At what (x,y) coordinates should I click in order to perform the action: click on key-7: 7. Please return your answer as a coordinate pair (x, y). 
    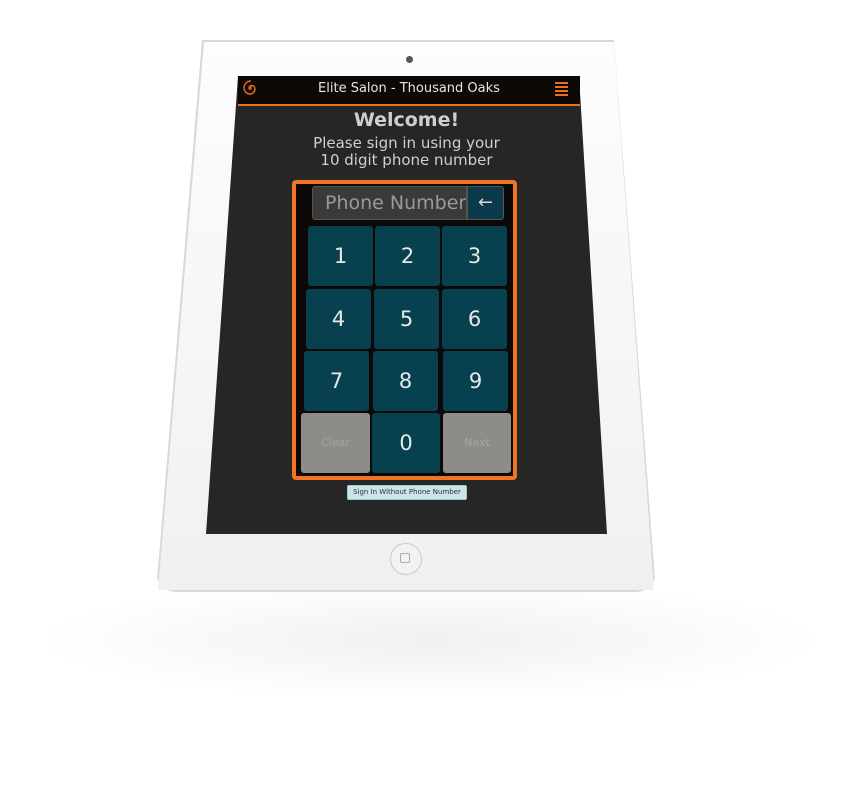
    Looking at the image, I should click on (336, 381).